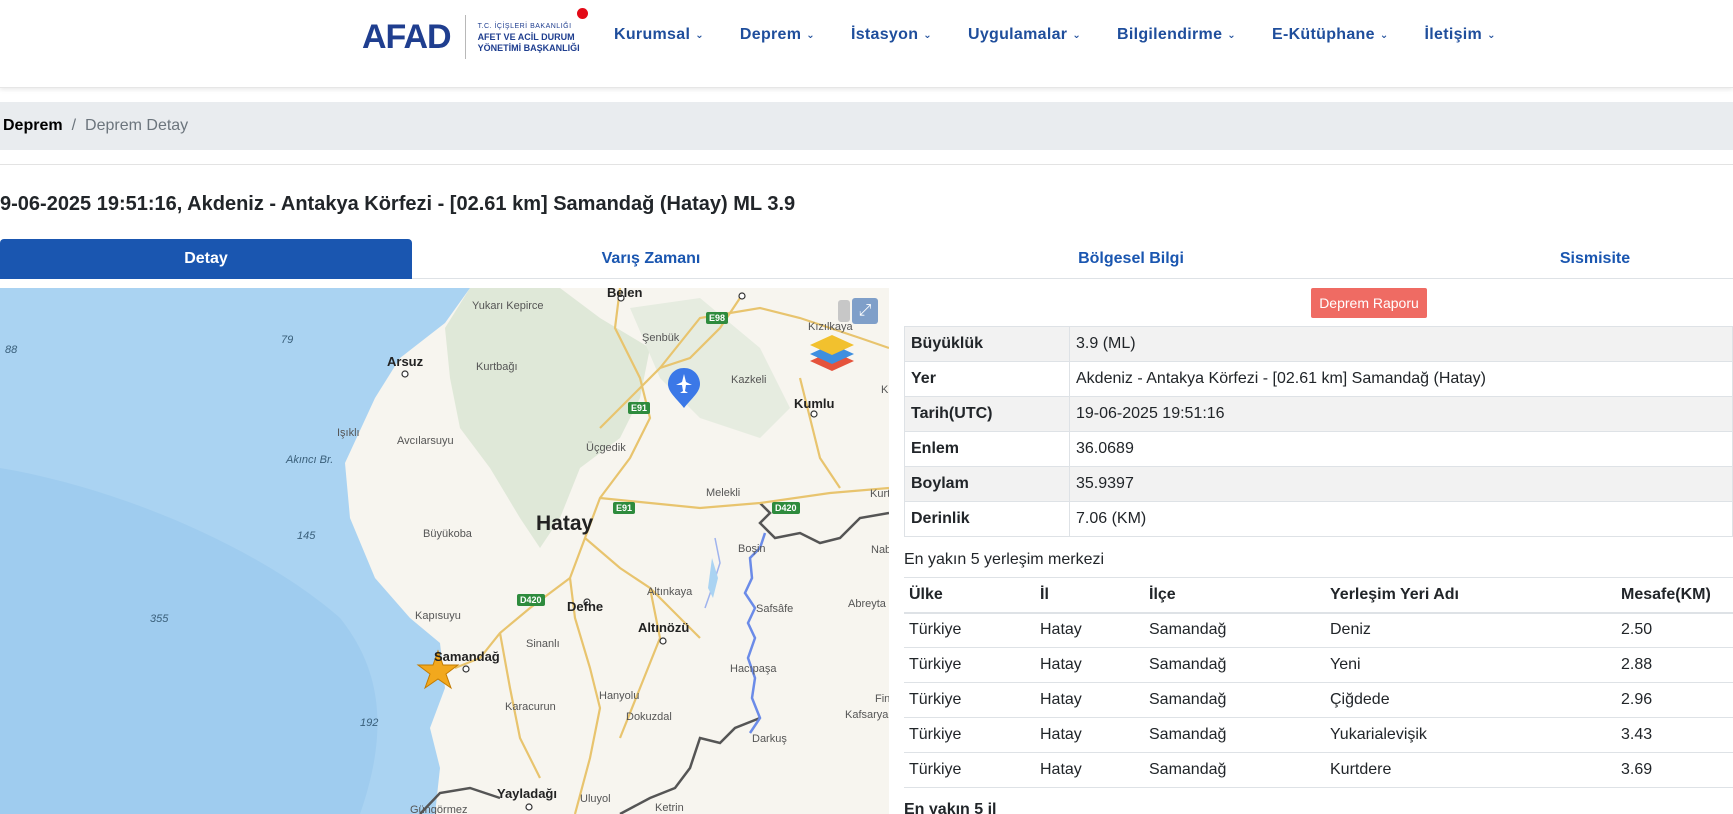  I want to click on nearest-settlements-label: En yakın 5 yerleşim merkezi, so click(1004, 559).